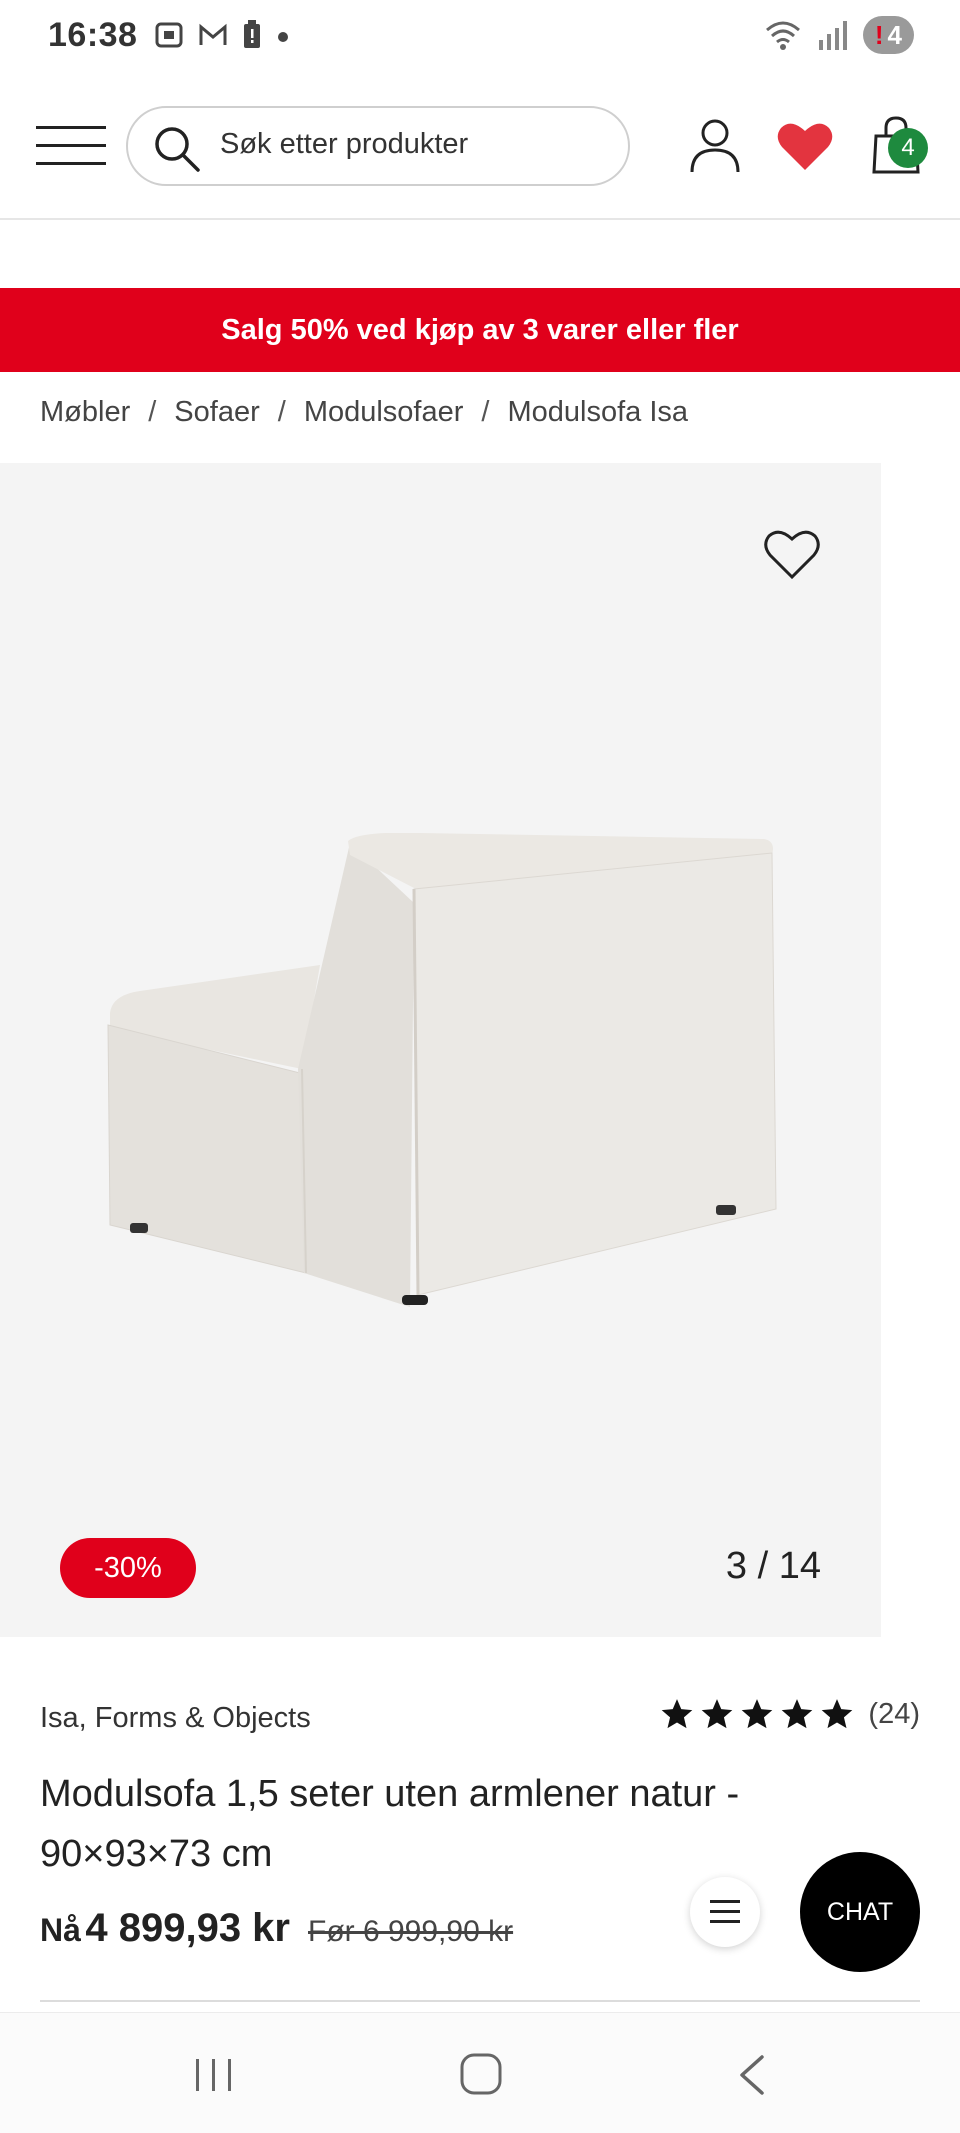 This screenshot has width=960, height=2133. I want to click on status-system-icons: ! 4, so click(838, 35).